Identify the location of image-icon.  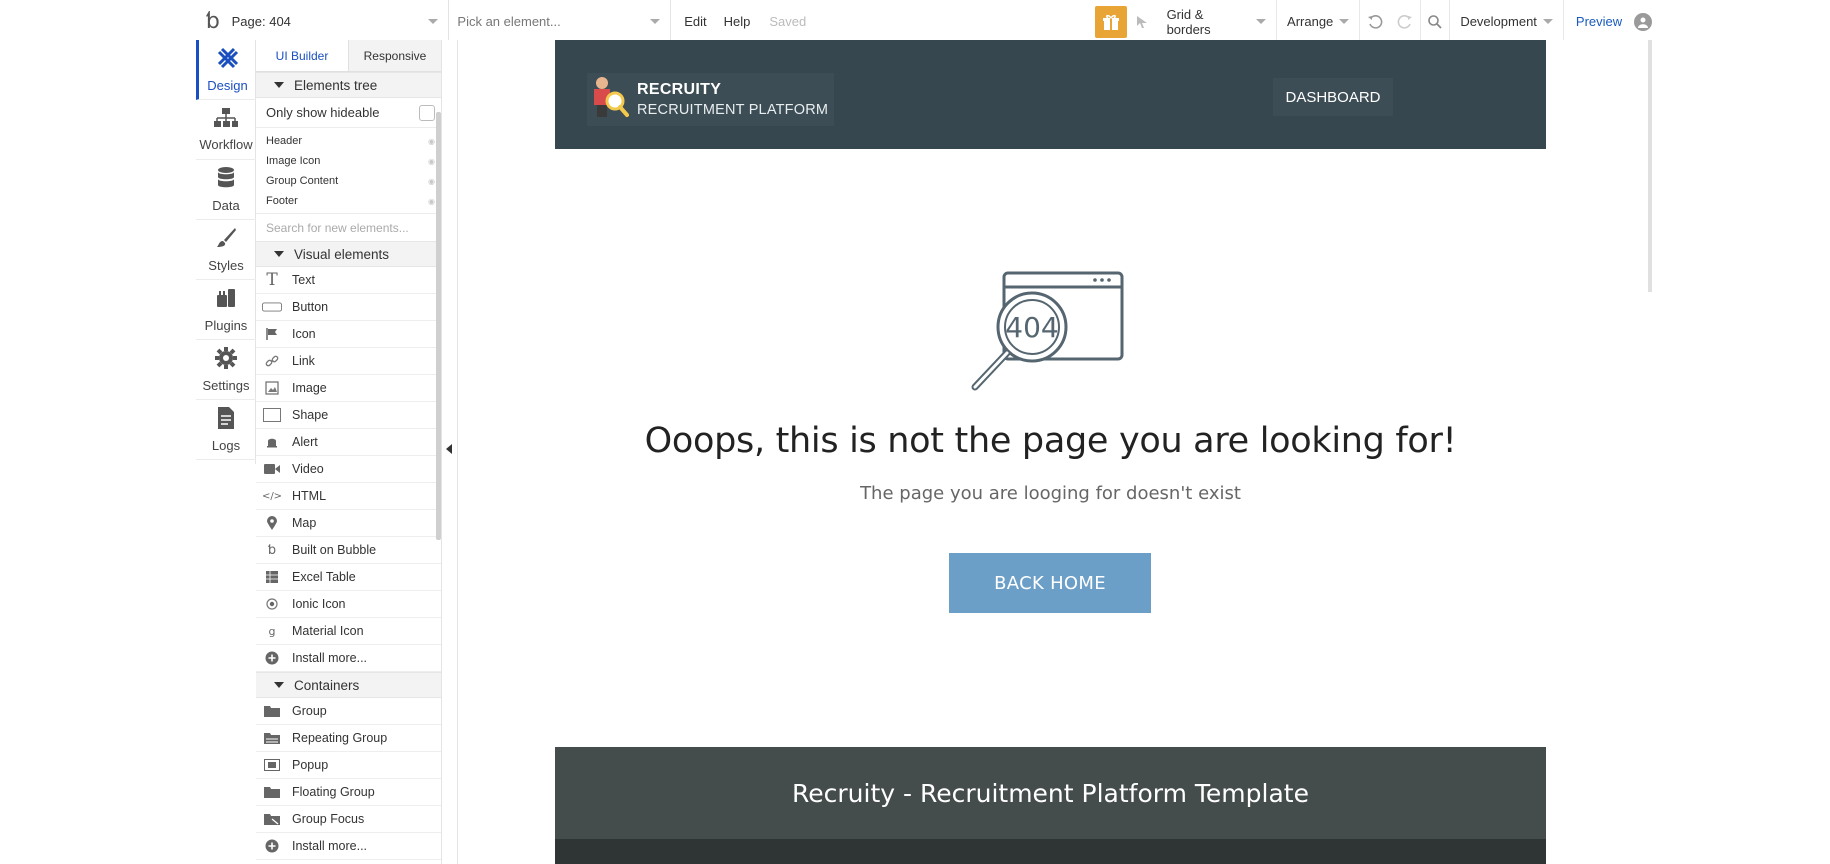
(272, 388).